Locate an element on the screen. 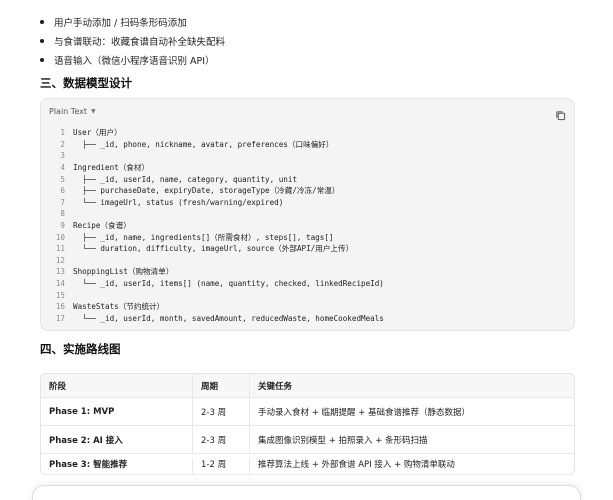  column-header-duration: 周期 is located at coordinates (221, 385).